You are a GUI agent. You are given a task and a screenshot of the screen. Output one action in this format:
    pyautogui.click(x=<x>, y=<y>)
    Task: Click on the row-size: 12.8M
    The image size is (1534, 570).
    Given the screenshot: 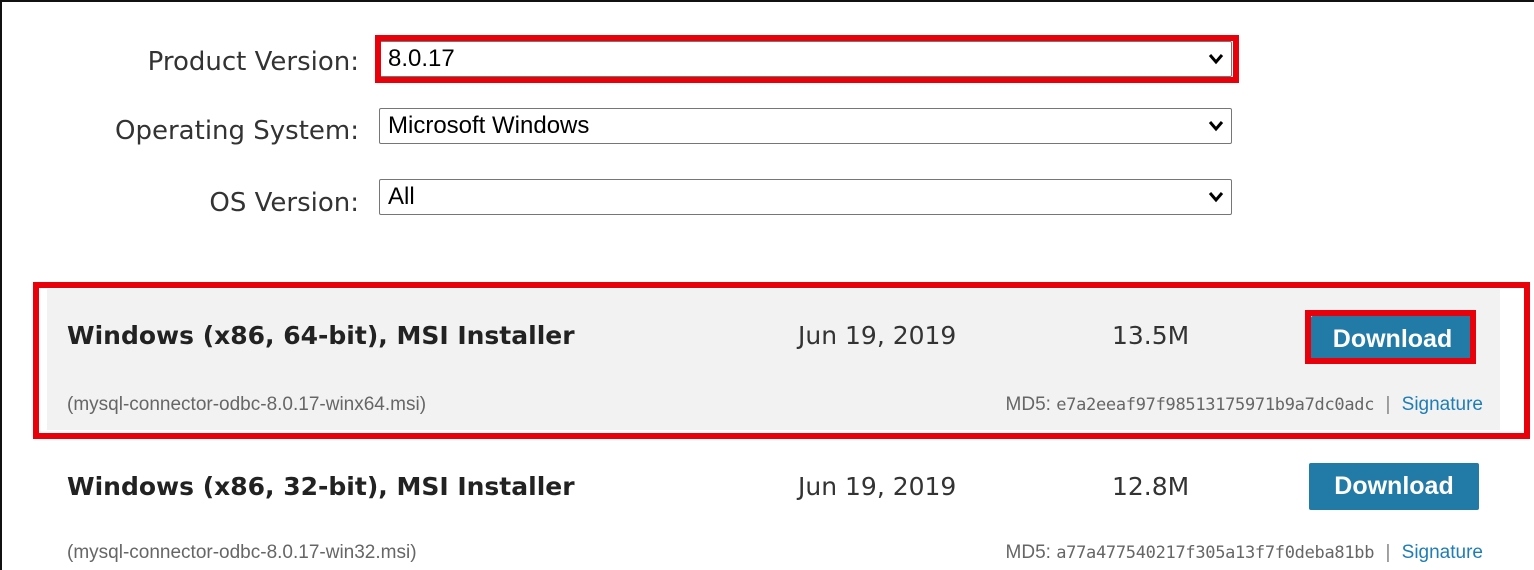 What is the action you would take?
    pyautogui.click(x=1151, y=486)
    